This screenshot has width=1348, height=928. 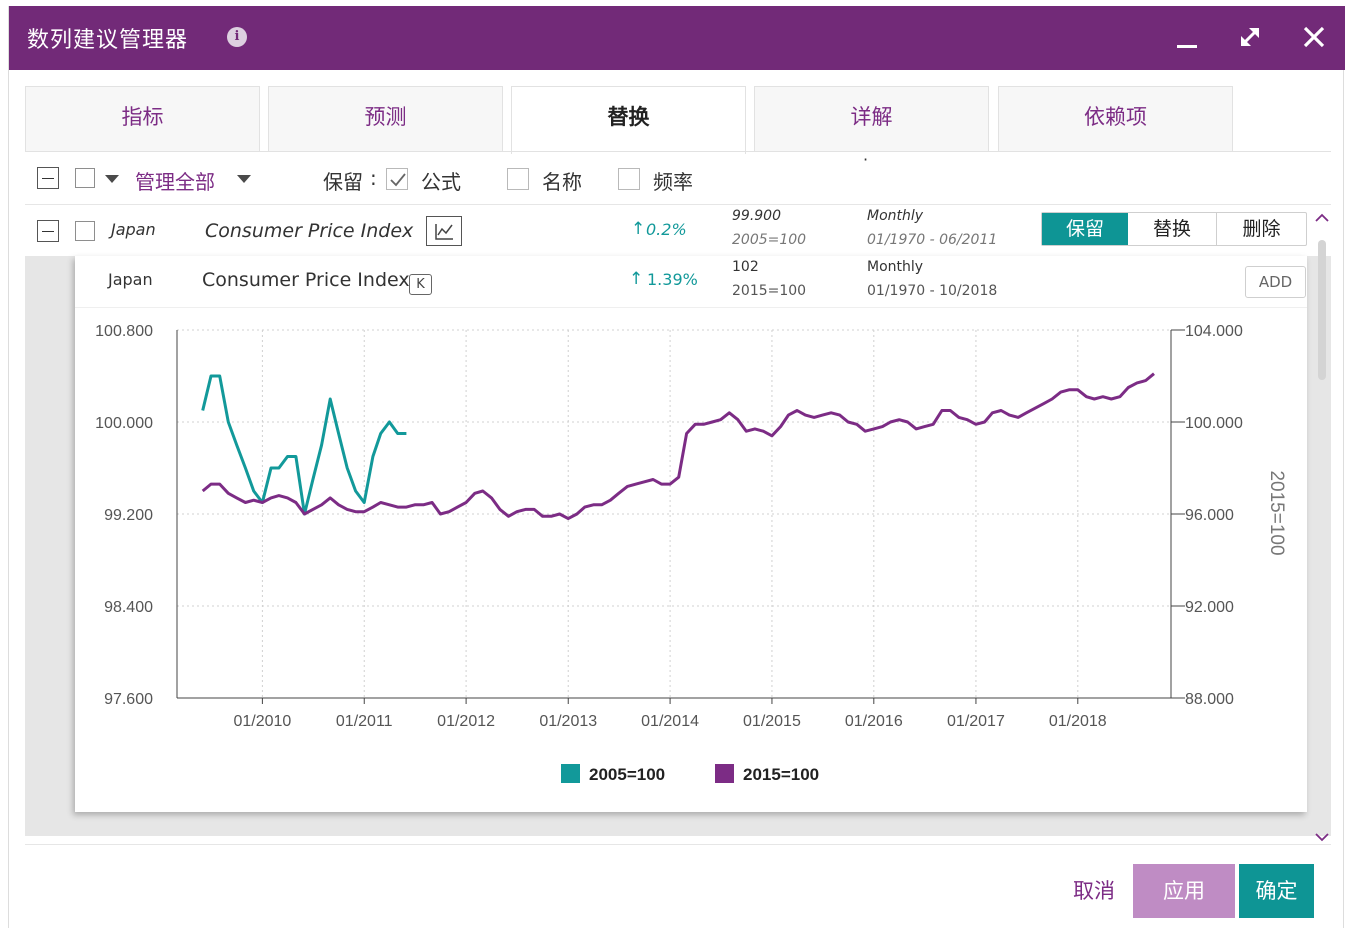 What do you see at coordinates (1275, 282) in the screenshot?
I see `add-button: ADD` at bounding box center [1275, 282].